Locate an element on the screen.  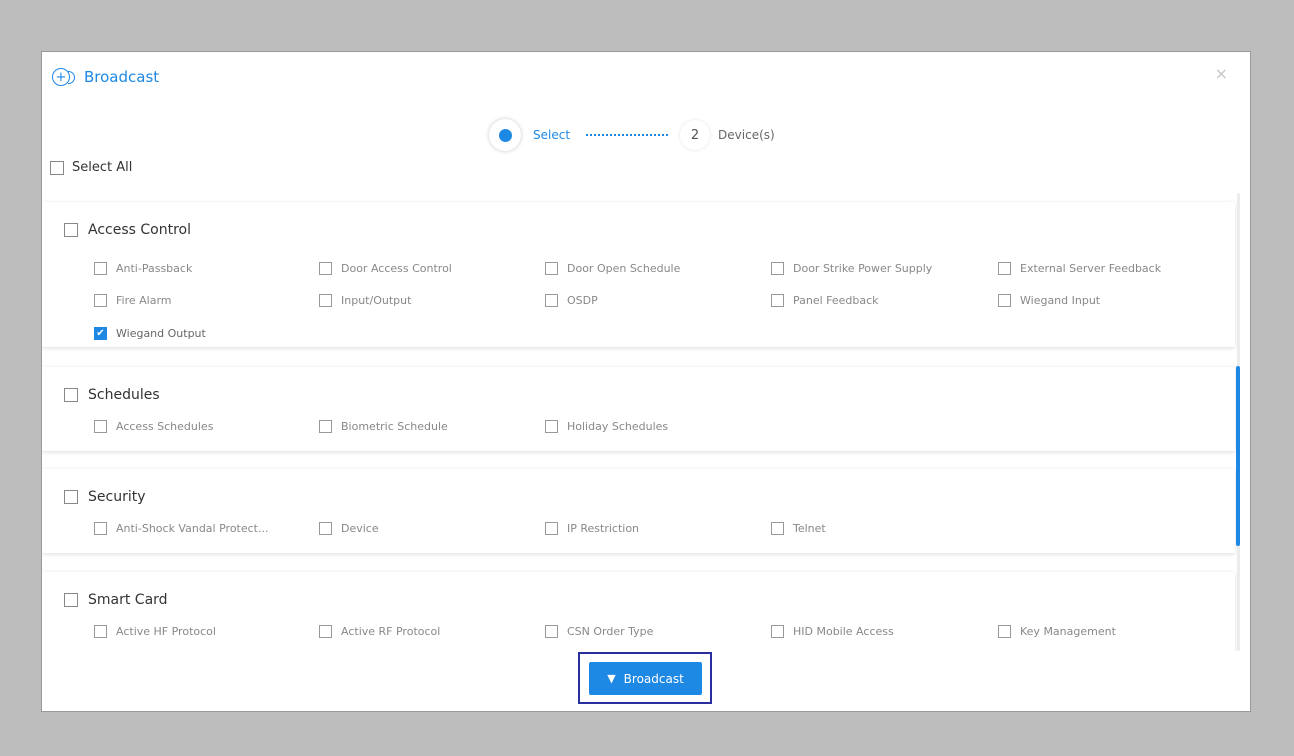
option-item: Device is located at coordinates (349, 528).